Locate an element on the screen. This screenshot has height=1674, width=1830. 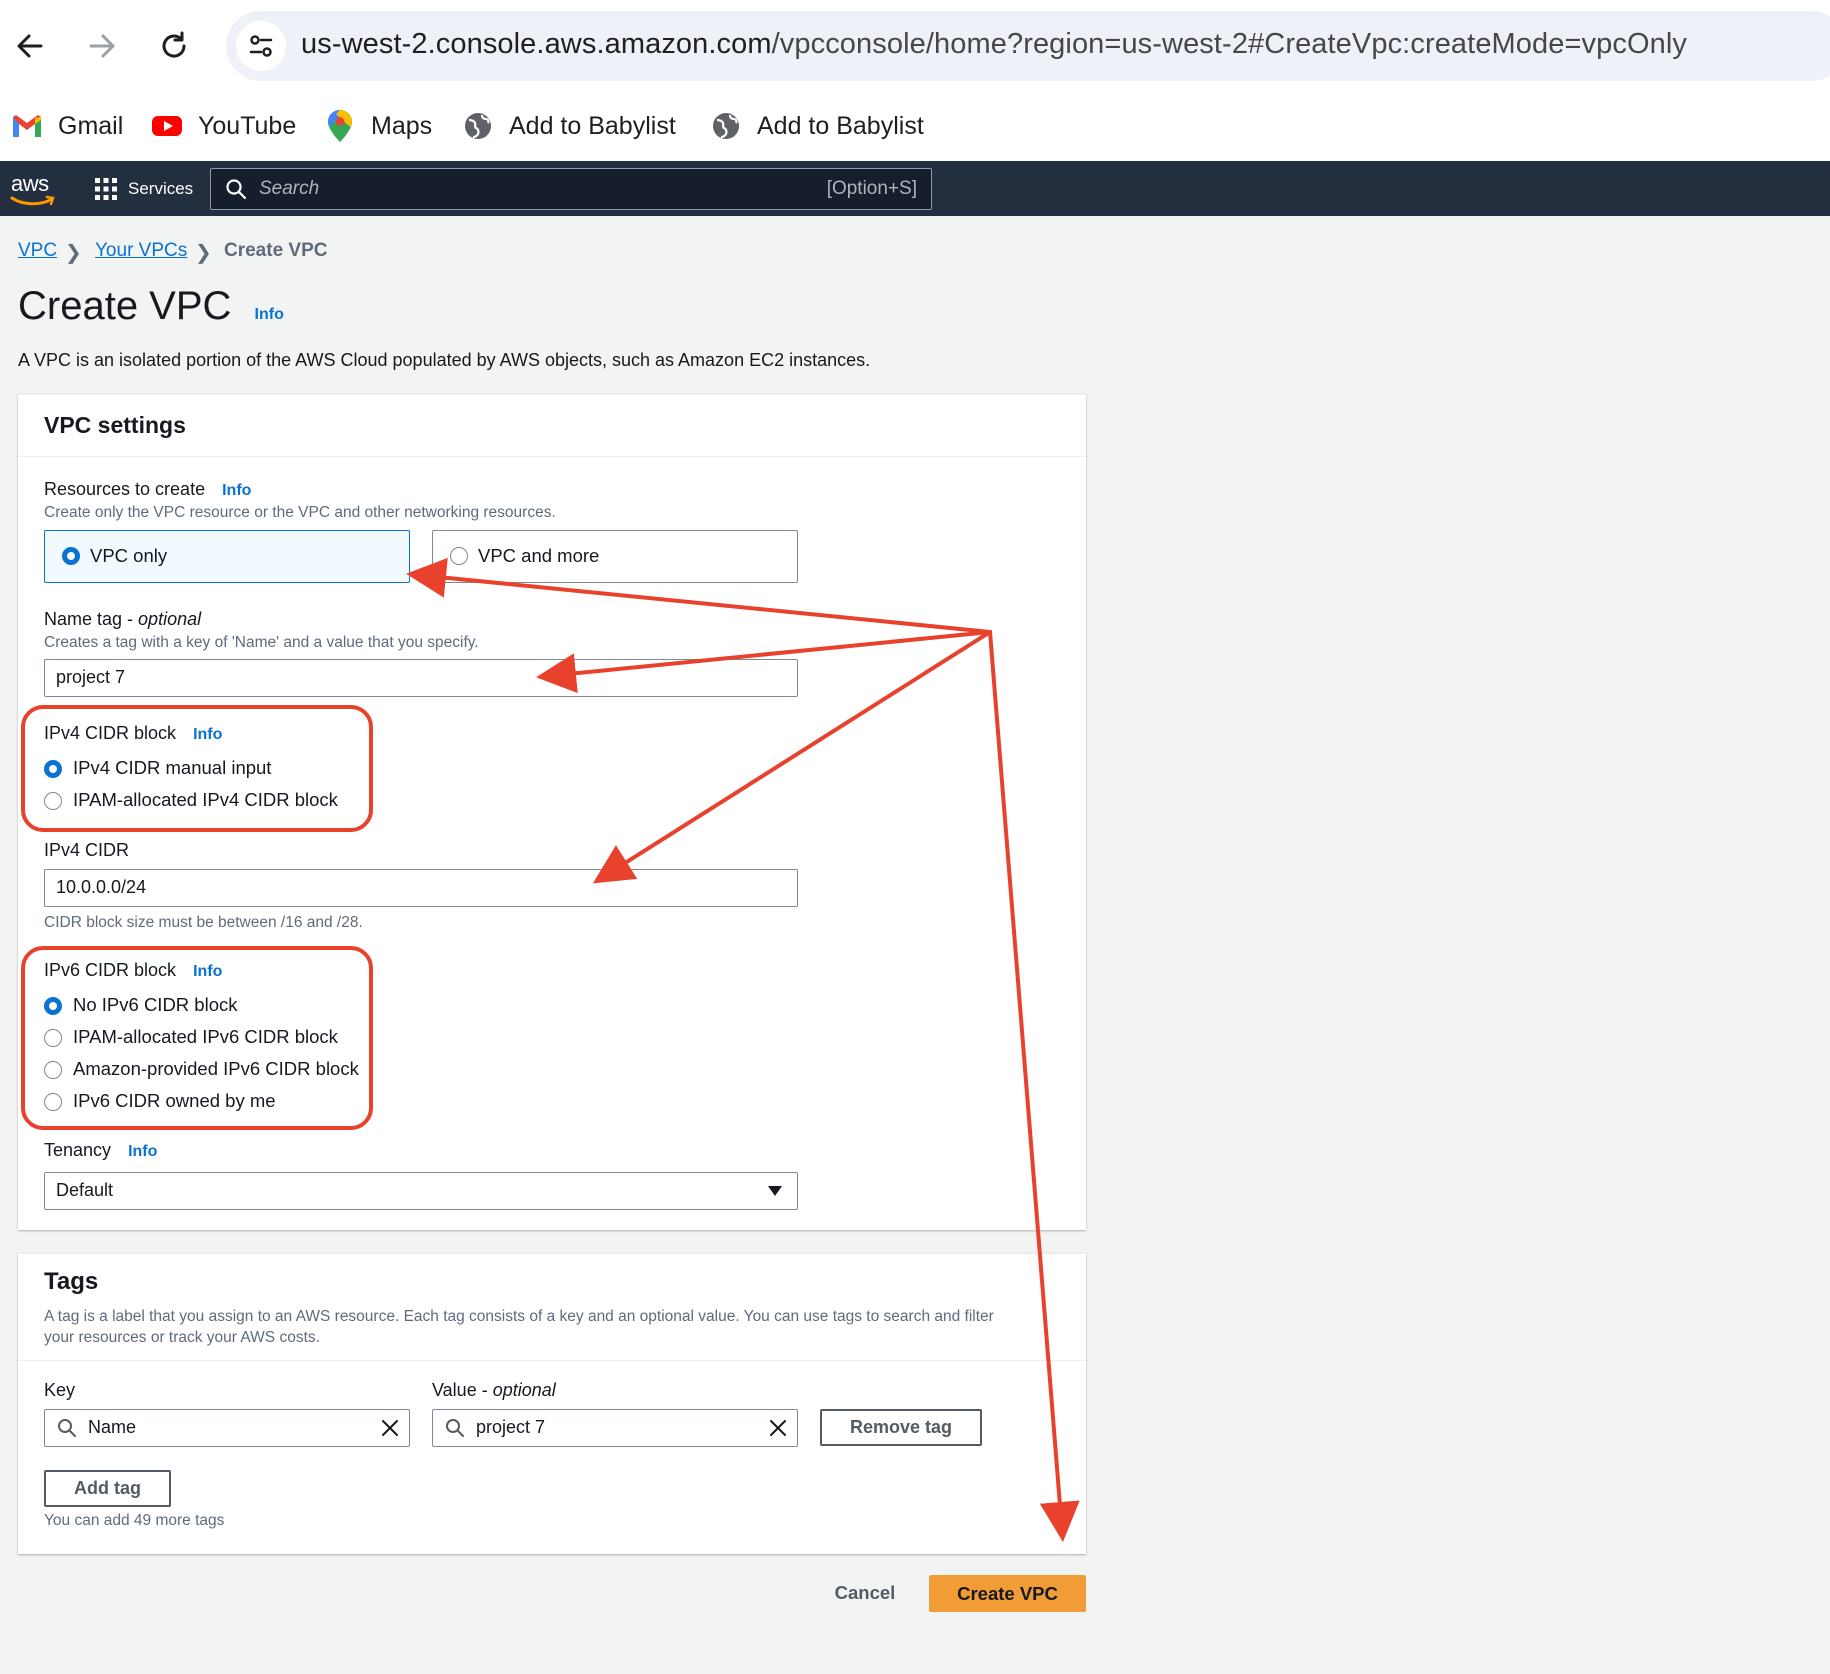
search-placeholder: Search is located at coordinates (289, 188).